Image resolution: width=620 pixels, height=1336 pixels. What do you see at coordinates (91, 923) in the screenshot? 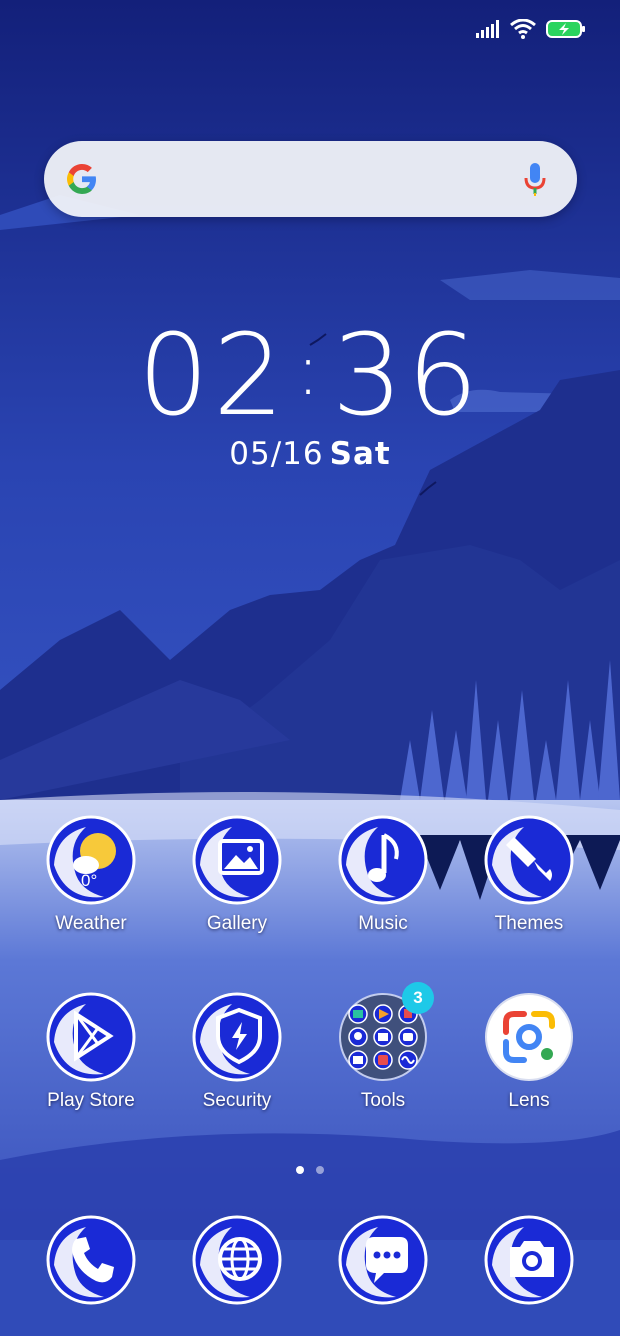
I see `app-label: Weather` at bounding box center [91, 923].